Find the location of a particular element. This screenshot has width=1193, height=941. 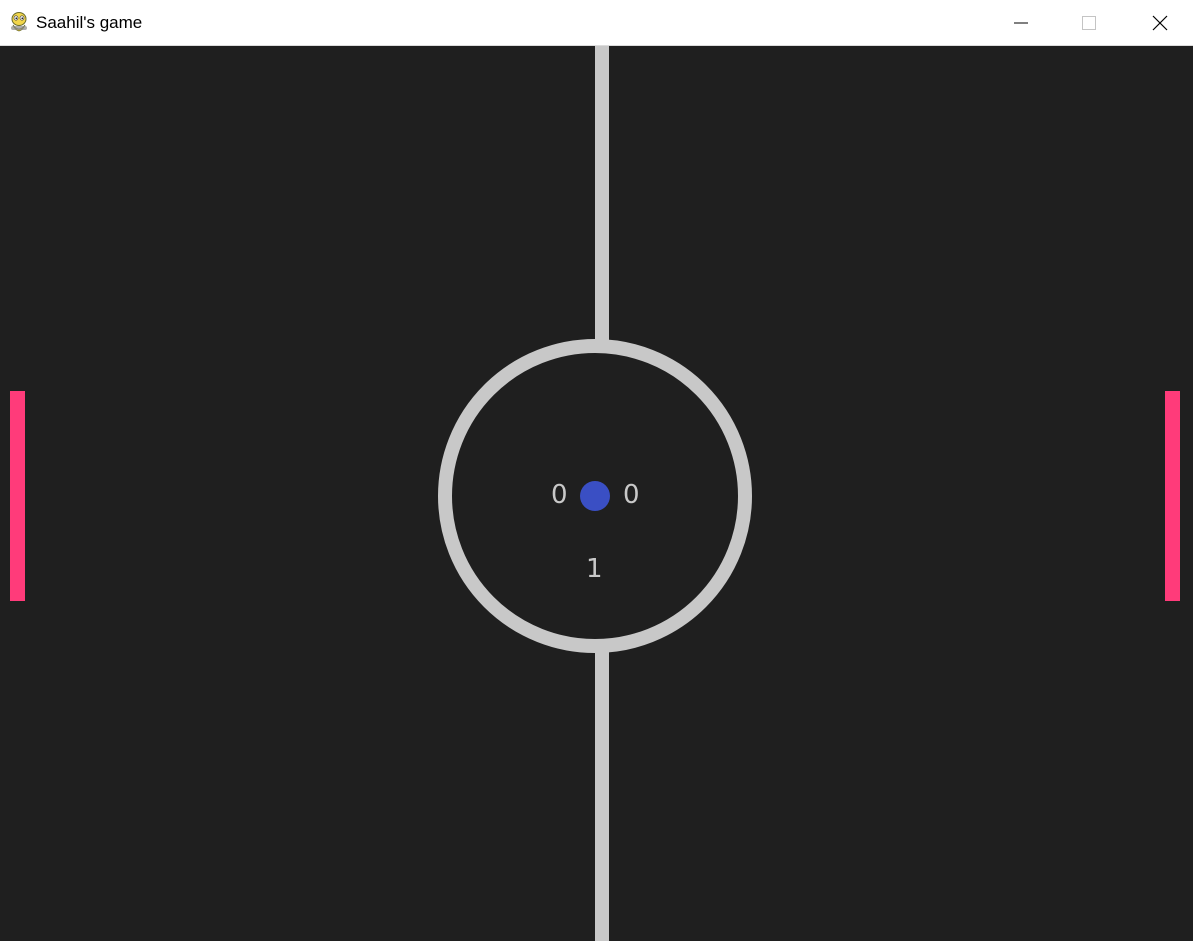

close-button is located at coordinates (1160, 22).